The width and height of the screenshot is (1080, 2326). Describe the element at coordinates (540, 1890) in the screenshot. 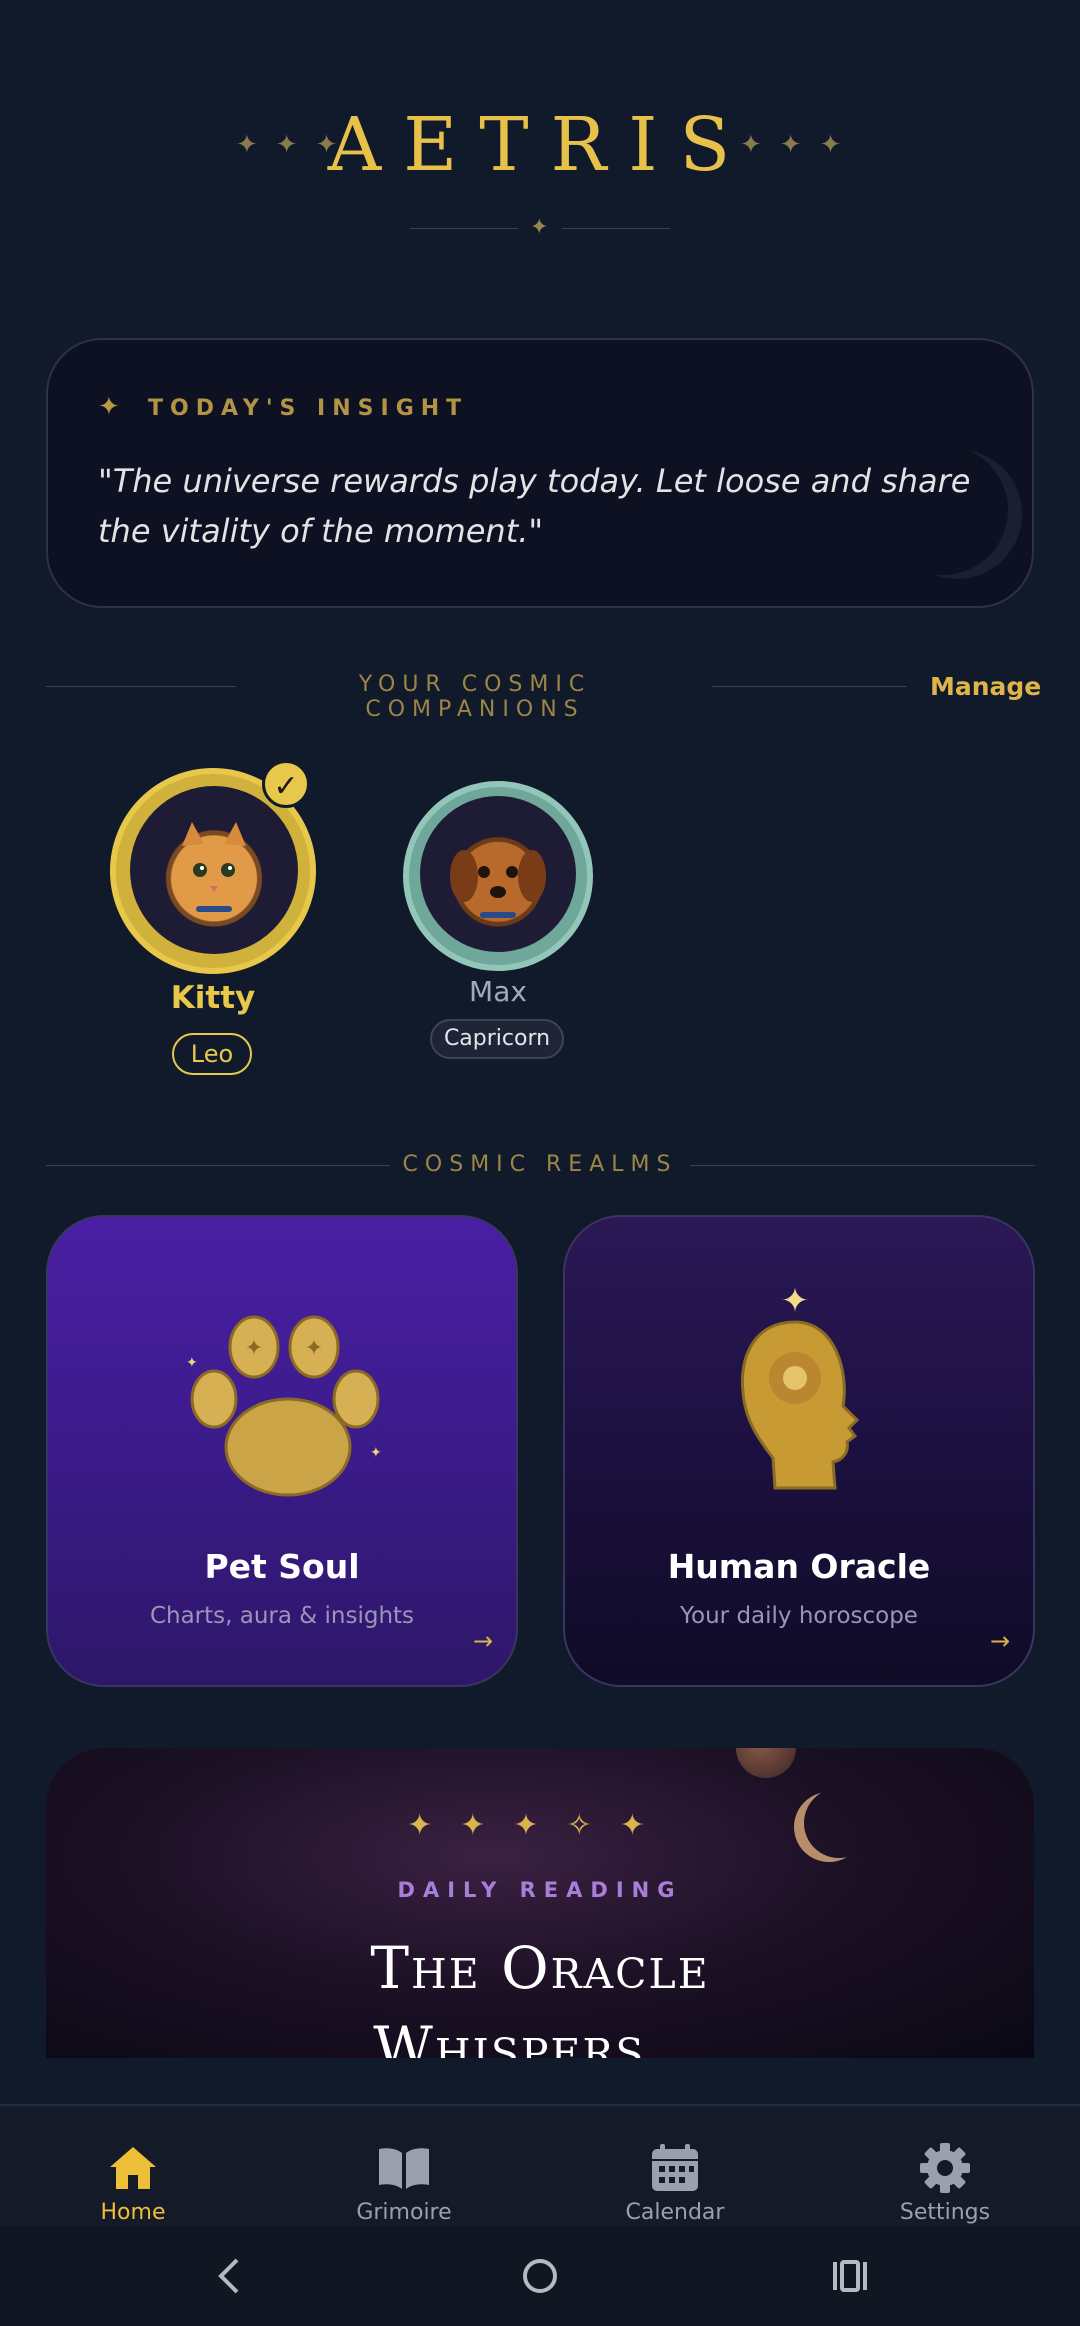

I see `daily-reading-label: DAILY READING` at that location.